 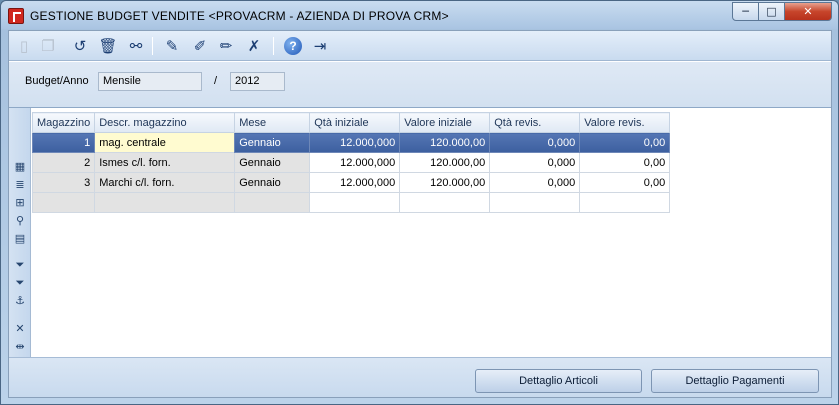 I want to click on copy-icon: ❐, so click(x=48, y=46).